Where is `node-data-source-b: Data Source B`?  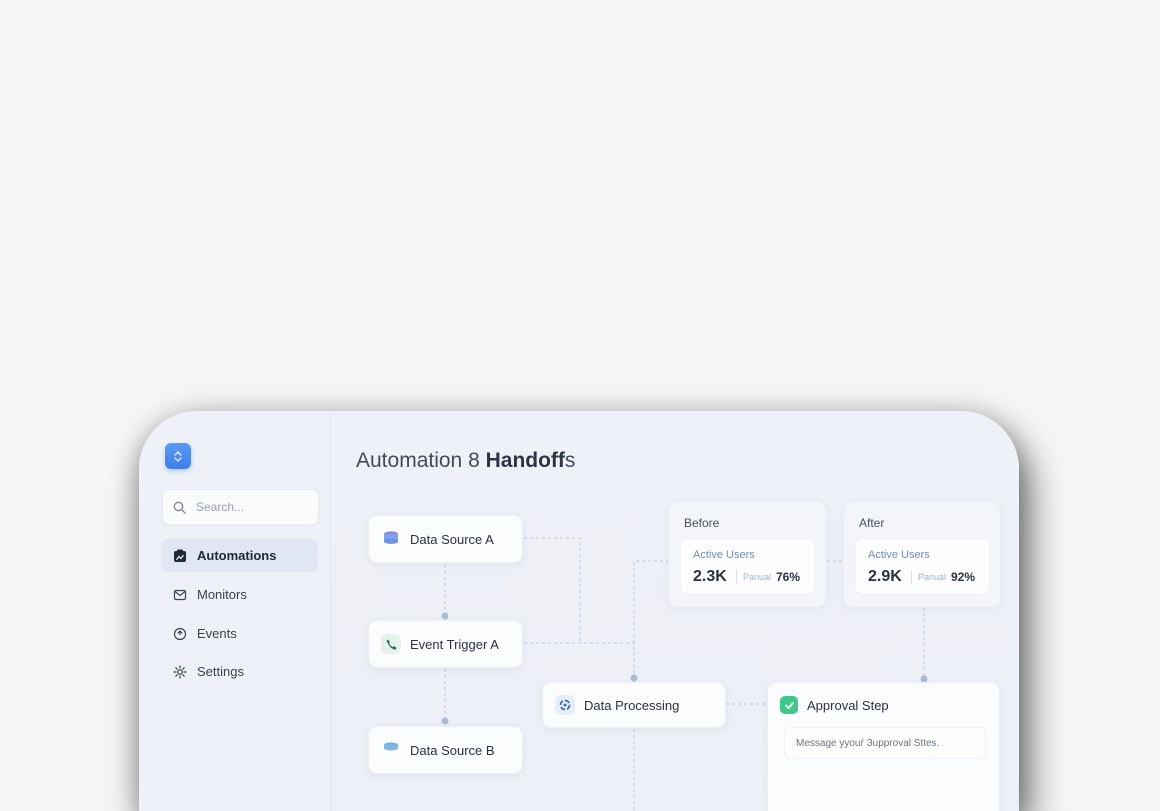
node-data-source-b: Data Source B is located at coordinates (445, 750).